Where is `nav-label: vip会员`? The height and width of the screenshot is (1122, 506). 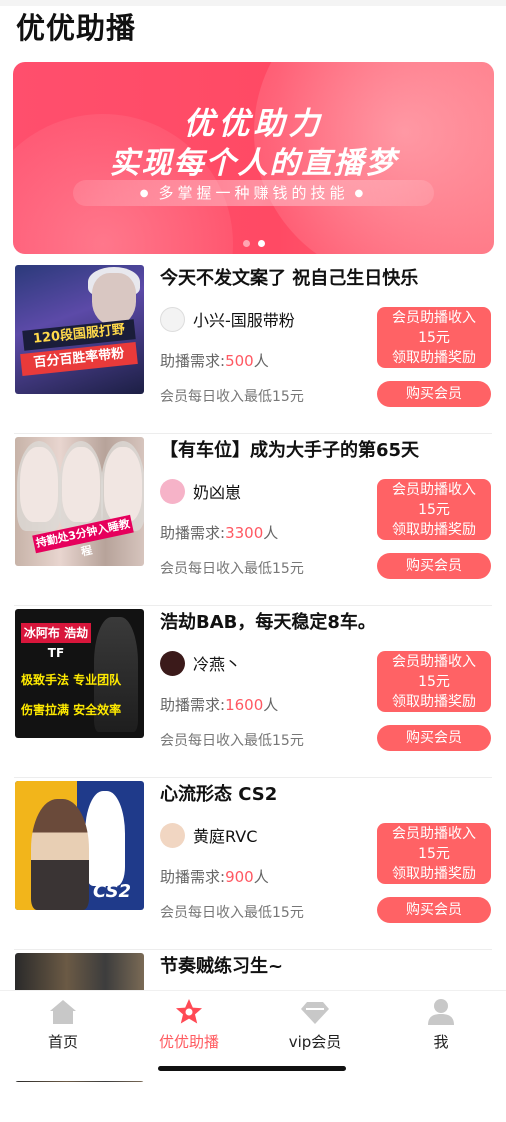 nav-label: vip会员 is located at coordinates (315, 1042).